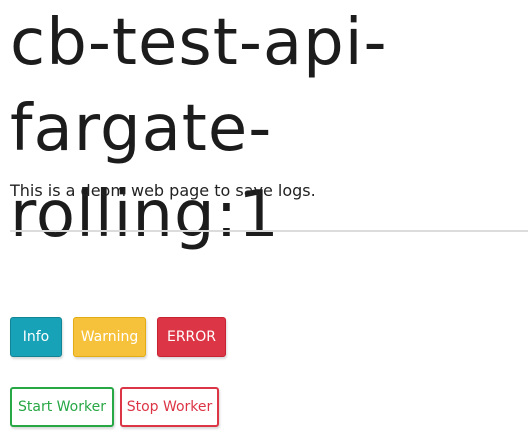  I want to click on info-log-button: Info, so click(36, 337).